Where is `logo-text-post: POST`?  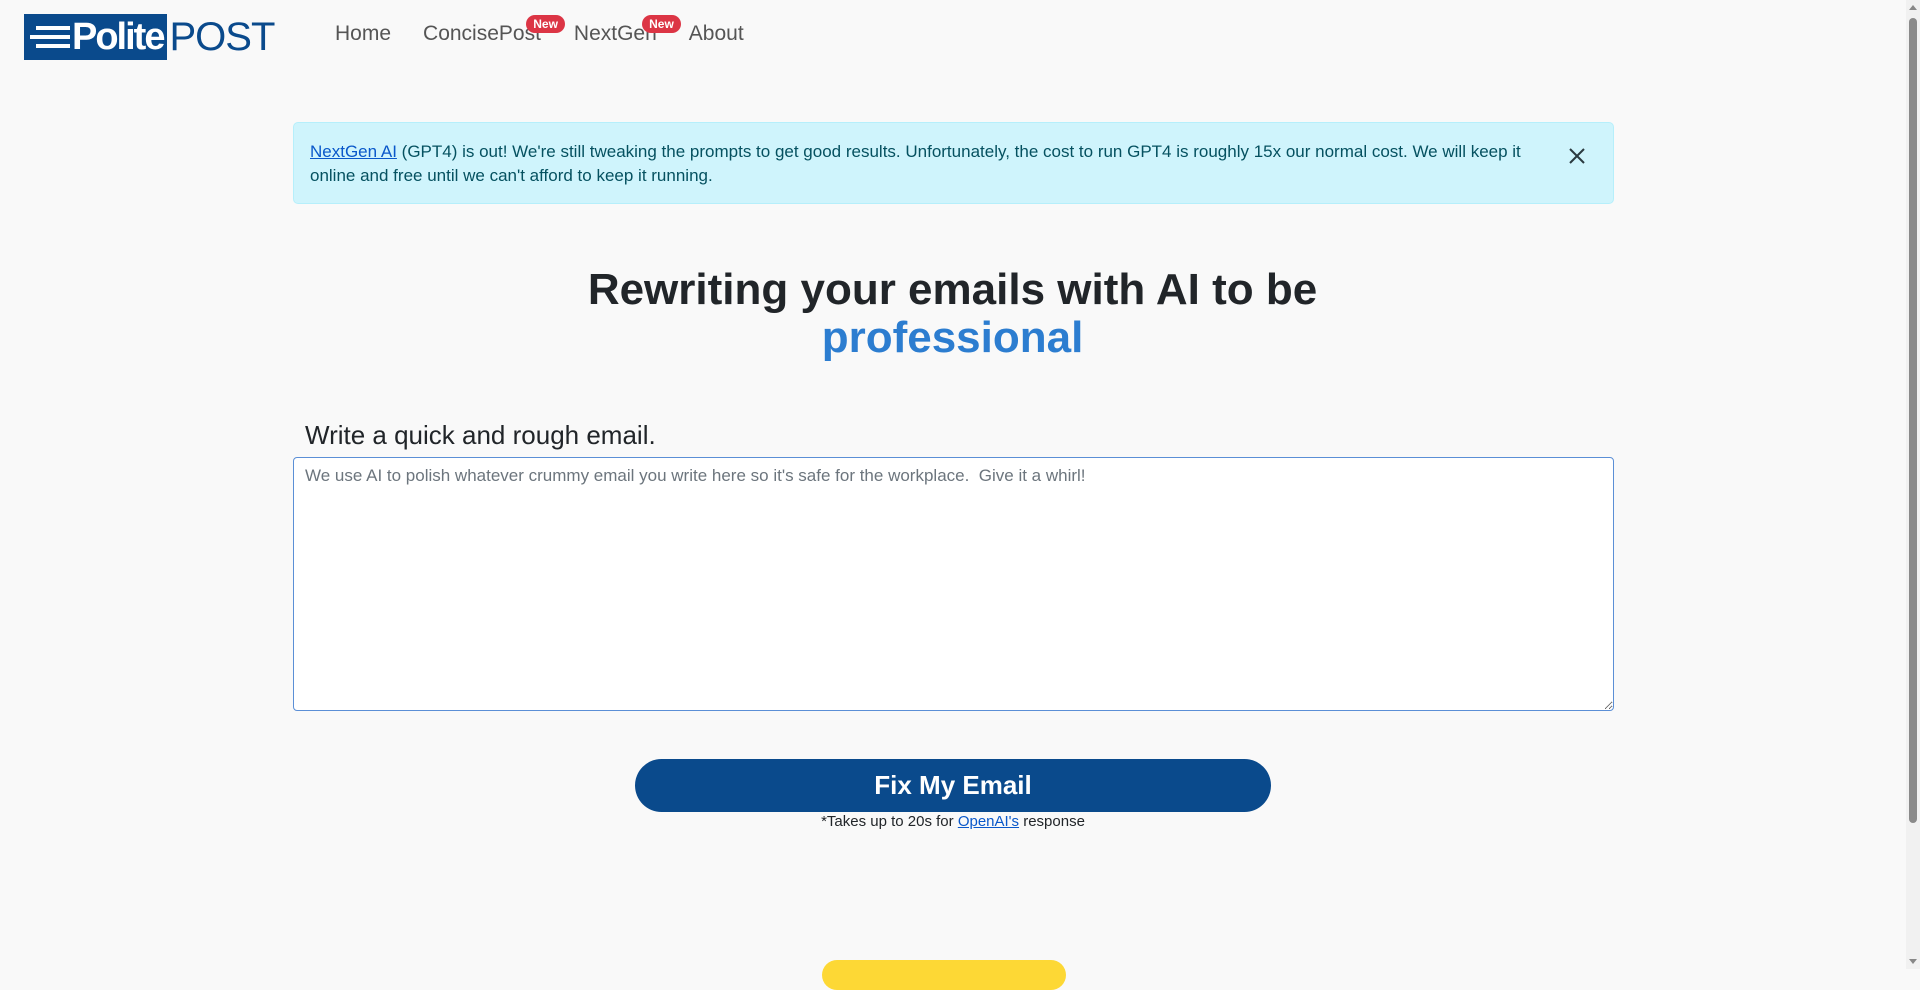 logo-text-post: POST is located at coordinates (222, 37).